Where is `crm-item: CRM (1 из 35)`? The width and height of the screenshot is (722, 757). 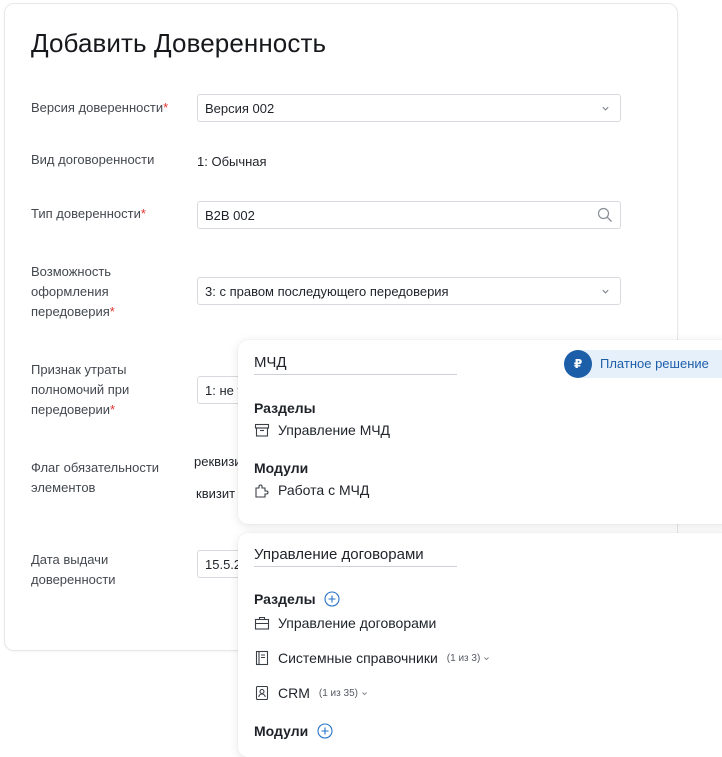
crm-item: CRM (1 из 35) is located at coordinates (311, 693).